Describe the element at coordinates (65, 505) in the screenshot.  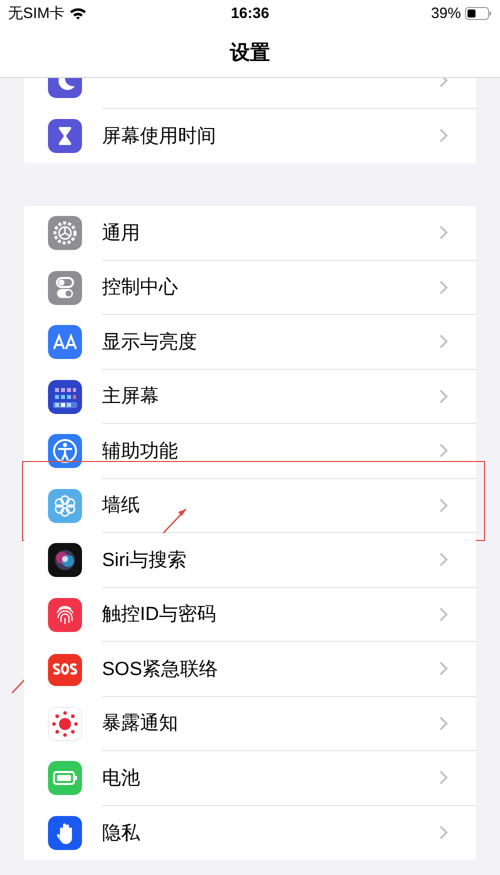
I see `flower-icon` at that location.